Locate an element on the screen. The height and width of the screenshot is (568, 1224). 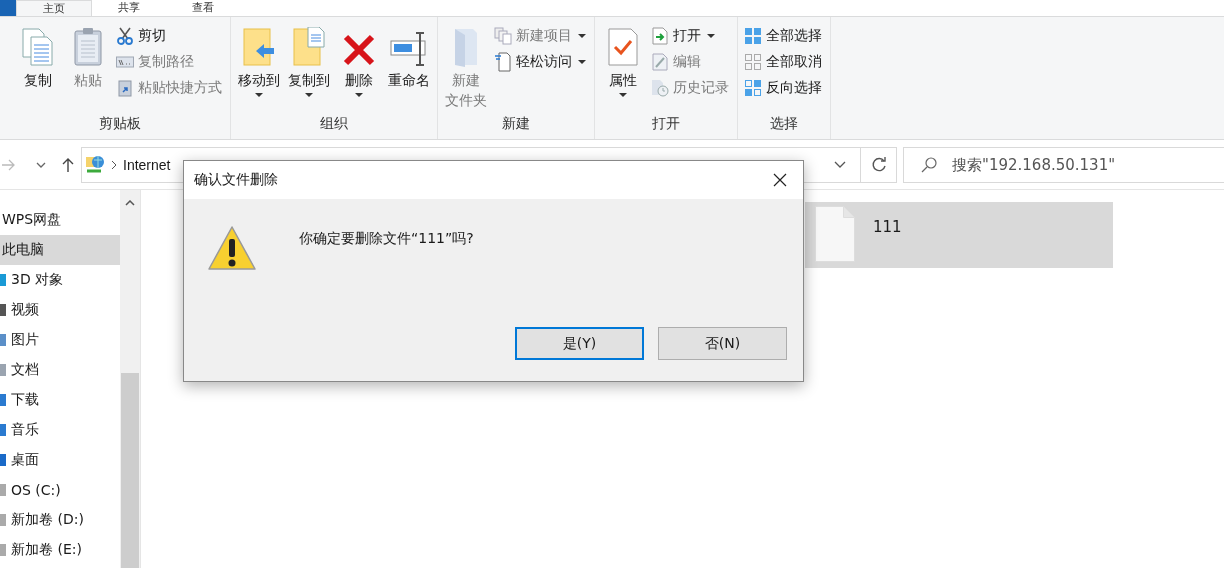
delete-icon is located at coordinates (359, 50).